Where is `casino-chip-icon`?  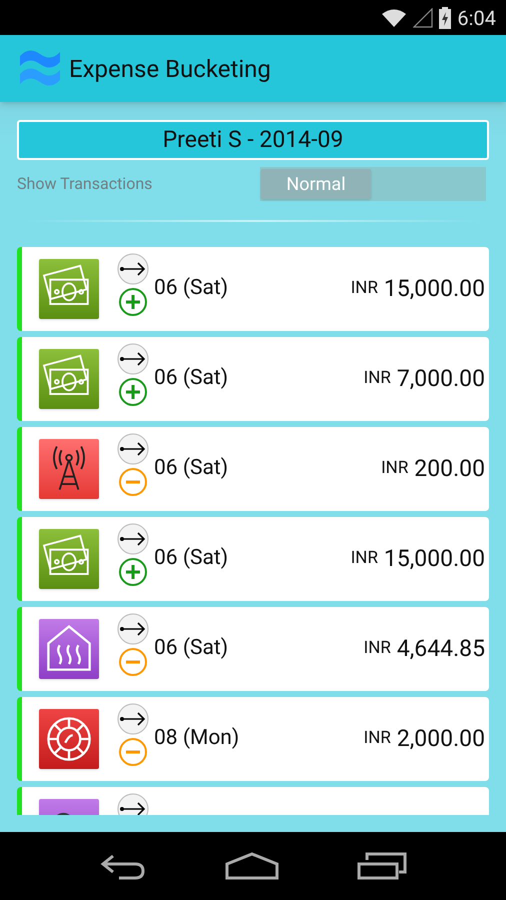
casino-chip-icon is located at coordinates (69, 739).